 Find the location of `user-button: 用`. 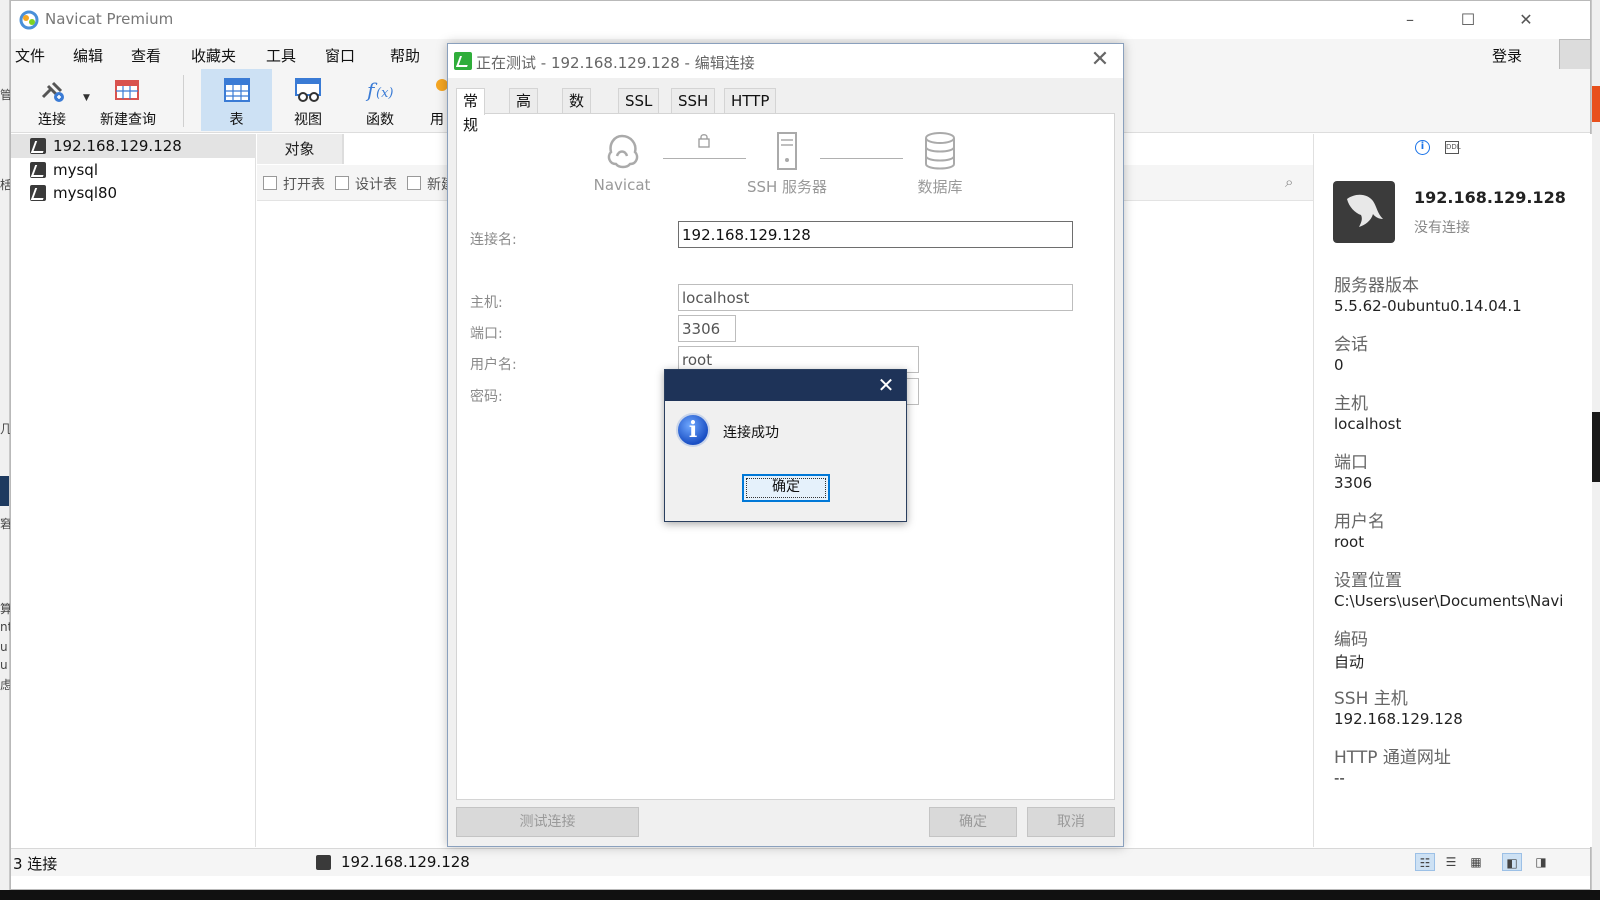

user-button: 用 is located at coordinates (437, 100).